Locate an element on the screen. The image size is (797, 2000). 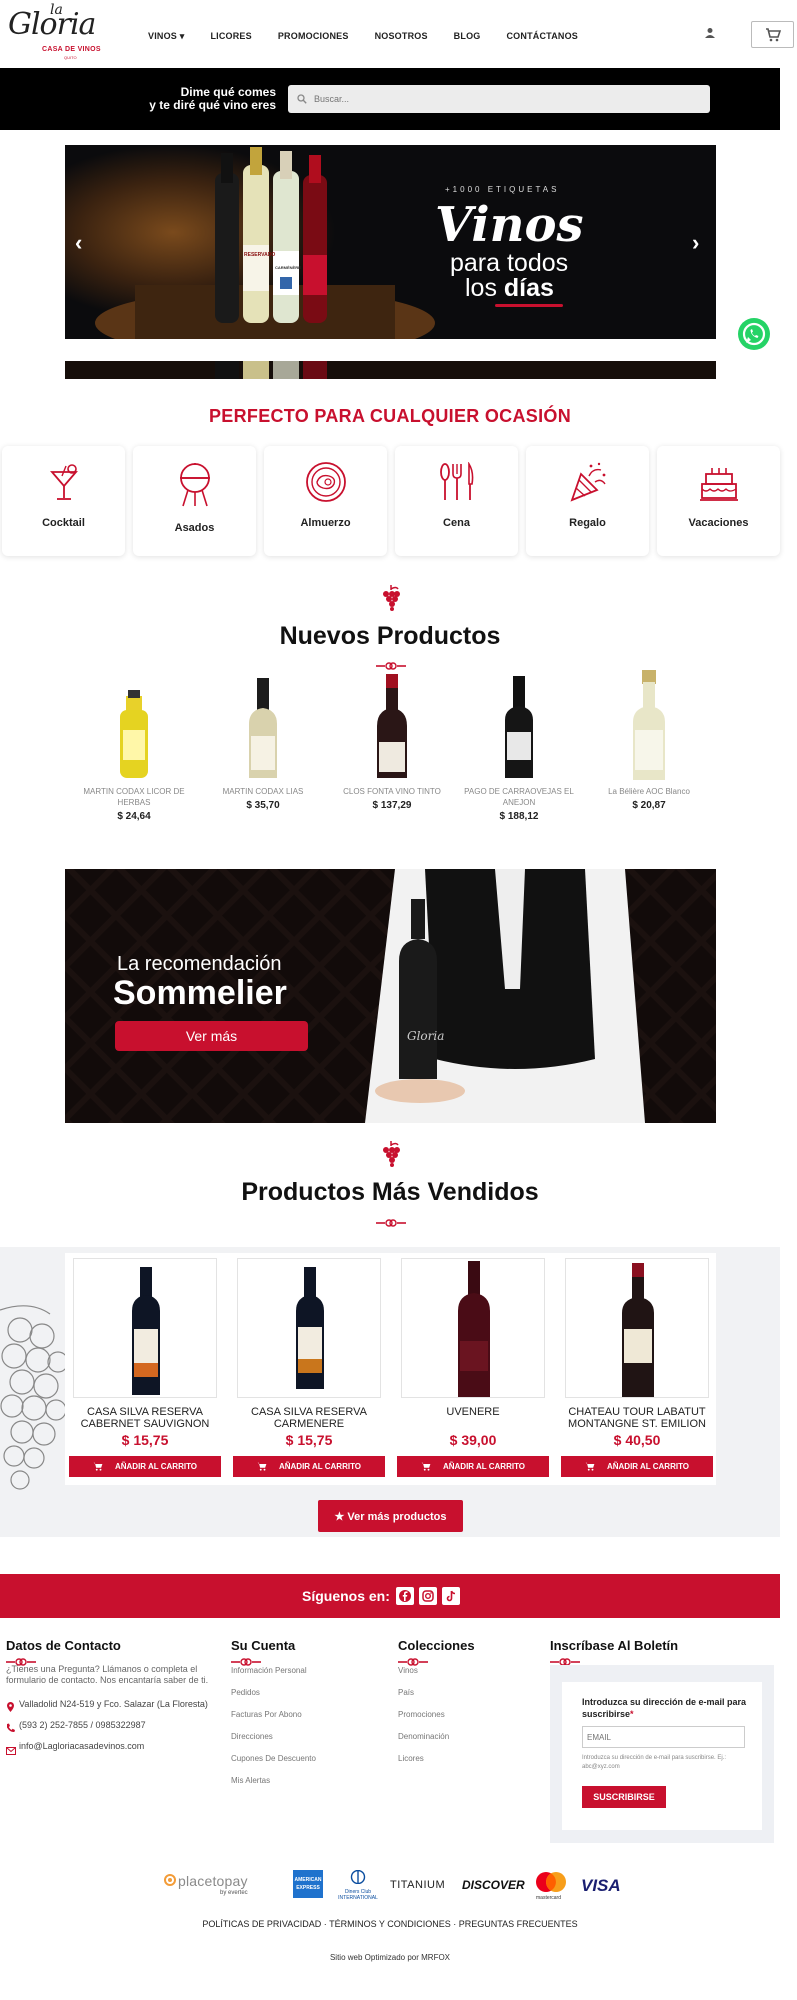
search-icon is located at coordinates (302, 99).